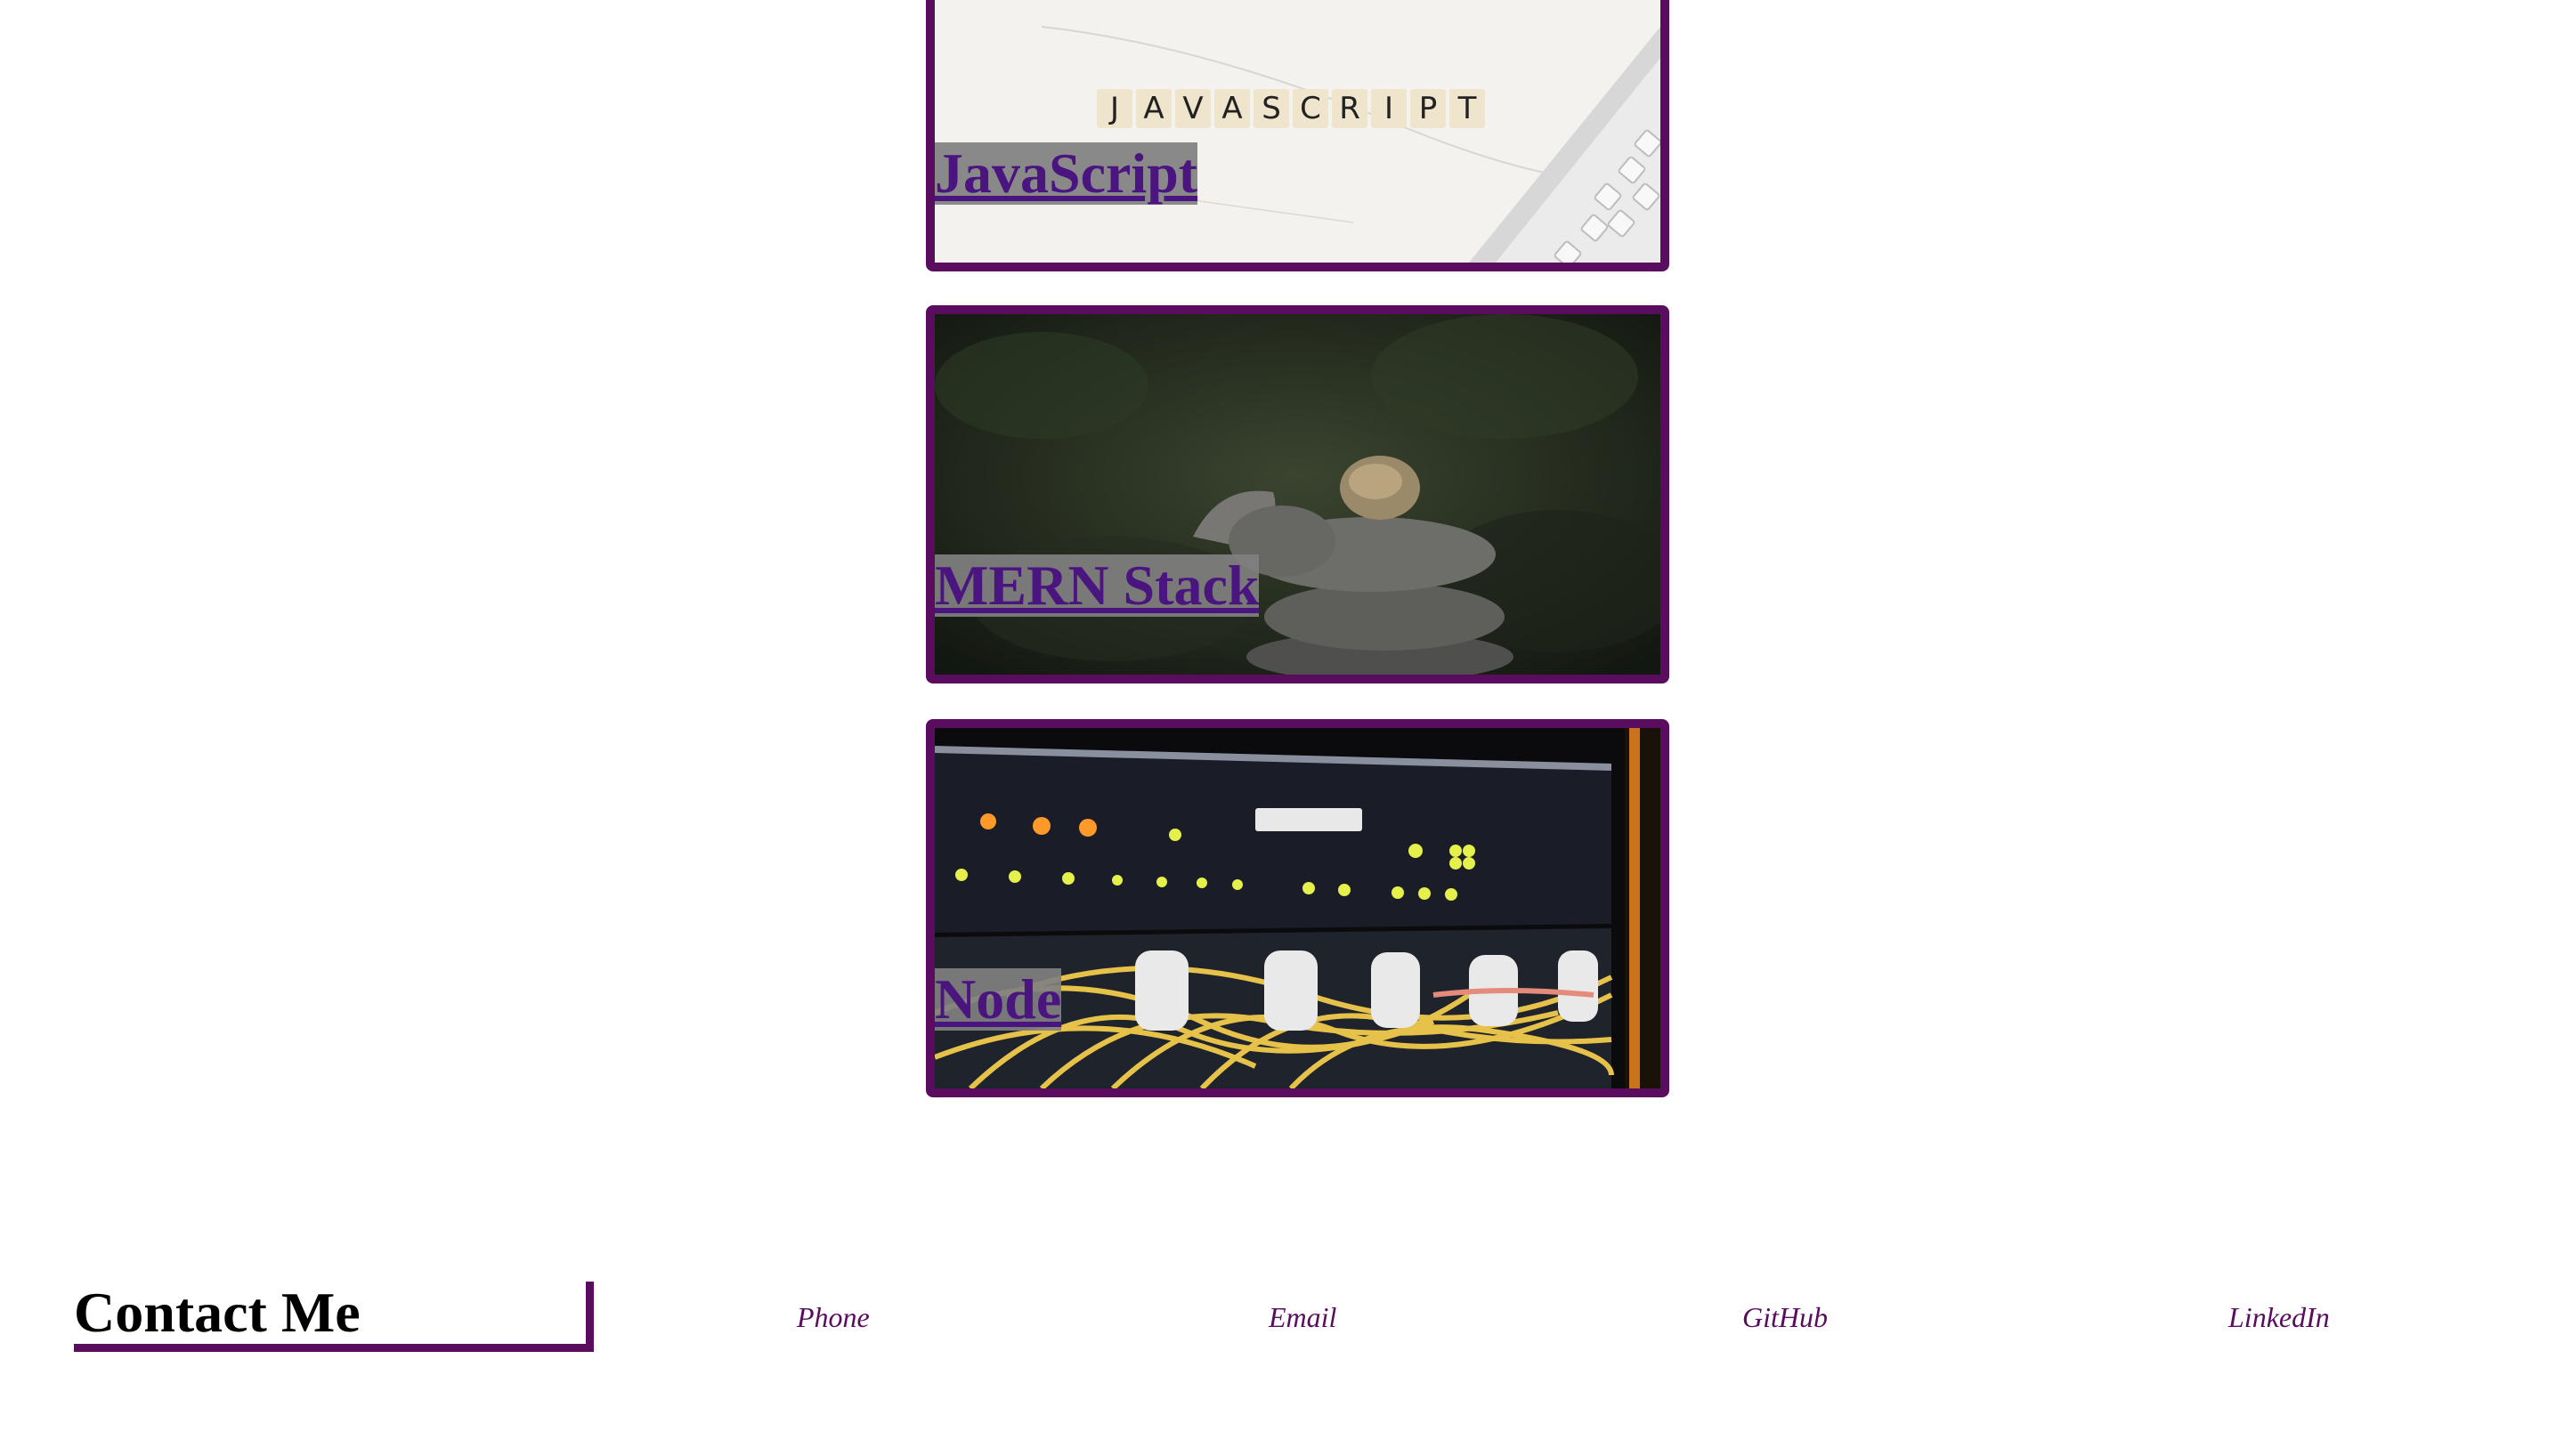  Describe the element at coordinates (334, 1317) in the screenshot. I see `contact-heading: Contact Me` at that location.